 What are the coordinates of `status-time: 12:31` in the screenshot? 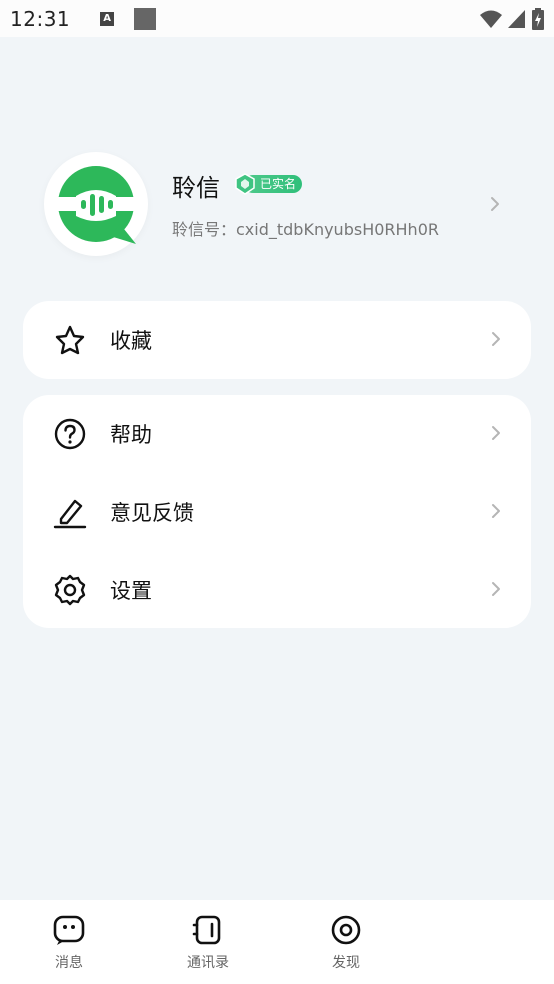 It's located at (40, 18).